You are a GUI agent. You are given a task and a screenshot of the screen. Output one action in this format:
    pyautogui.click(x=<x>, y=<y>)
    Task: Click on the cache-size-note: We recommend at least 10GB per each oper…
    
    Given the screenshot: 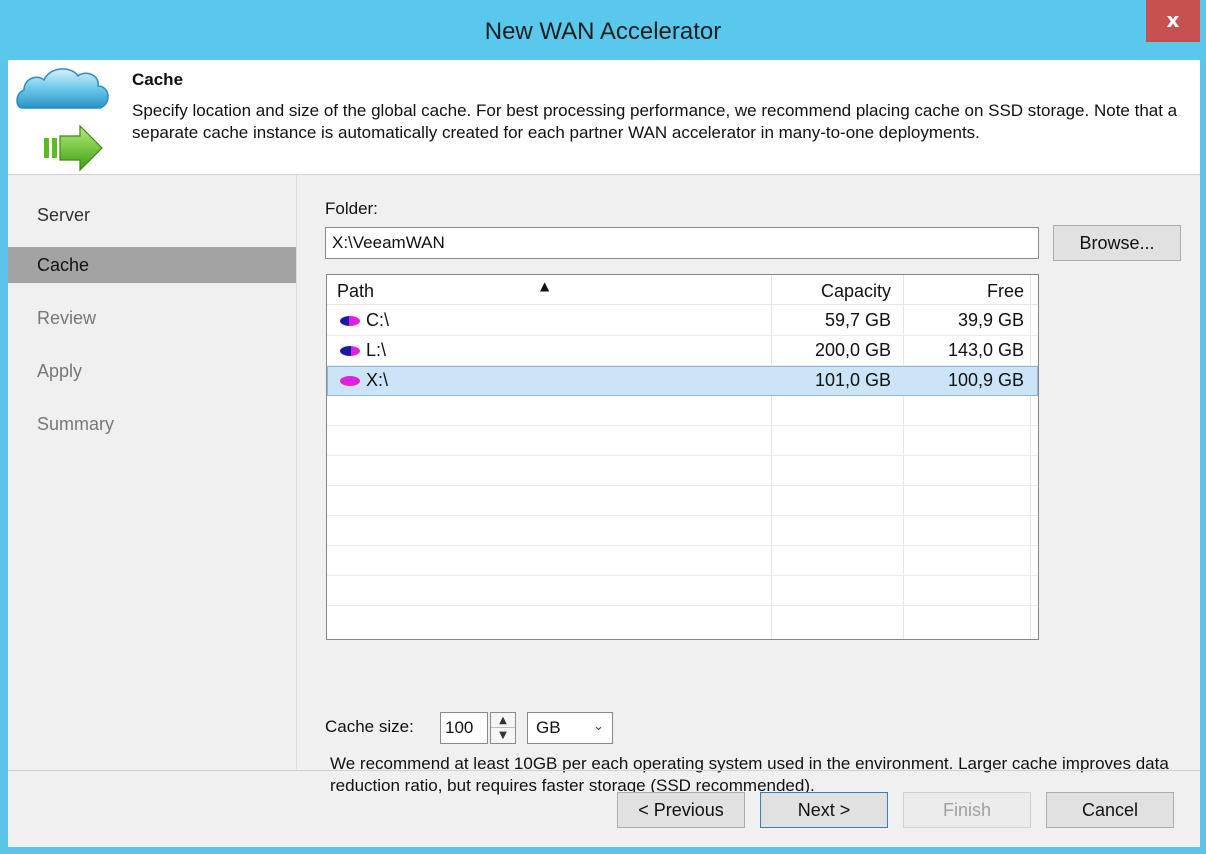 What is the action you would take?
    pyautogui.click(x=749, y=774)
    